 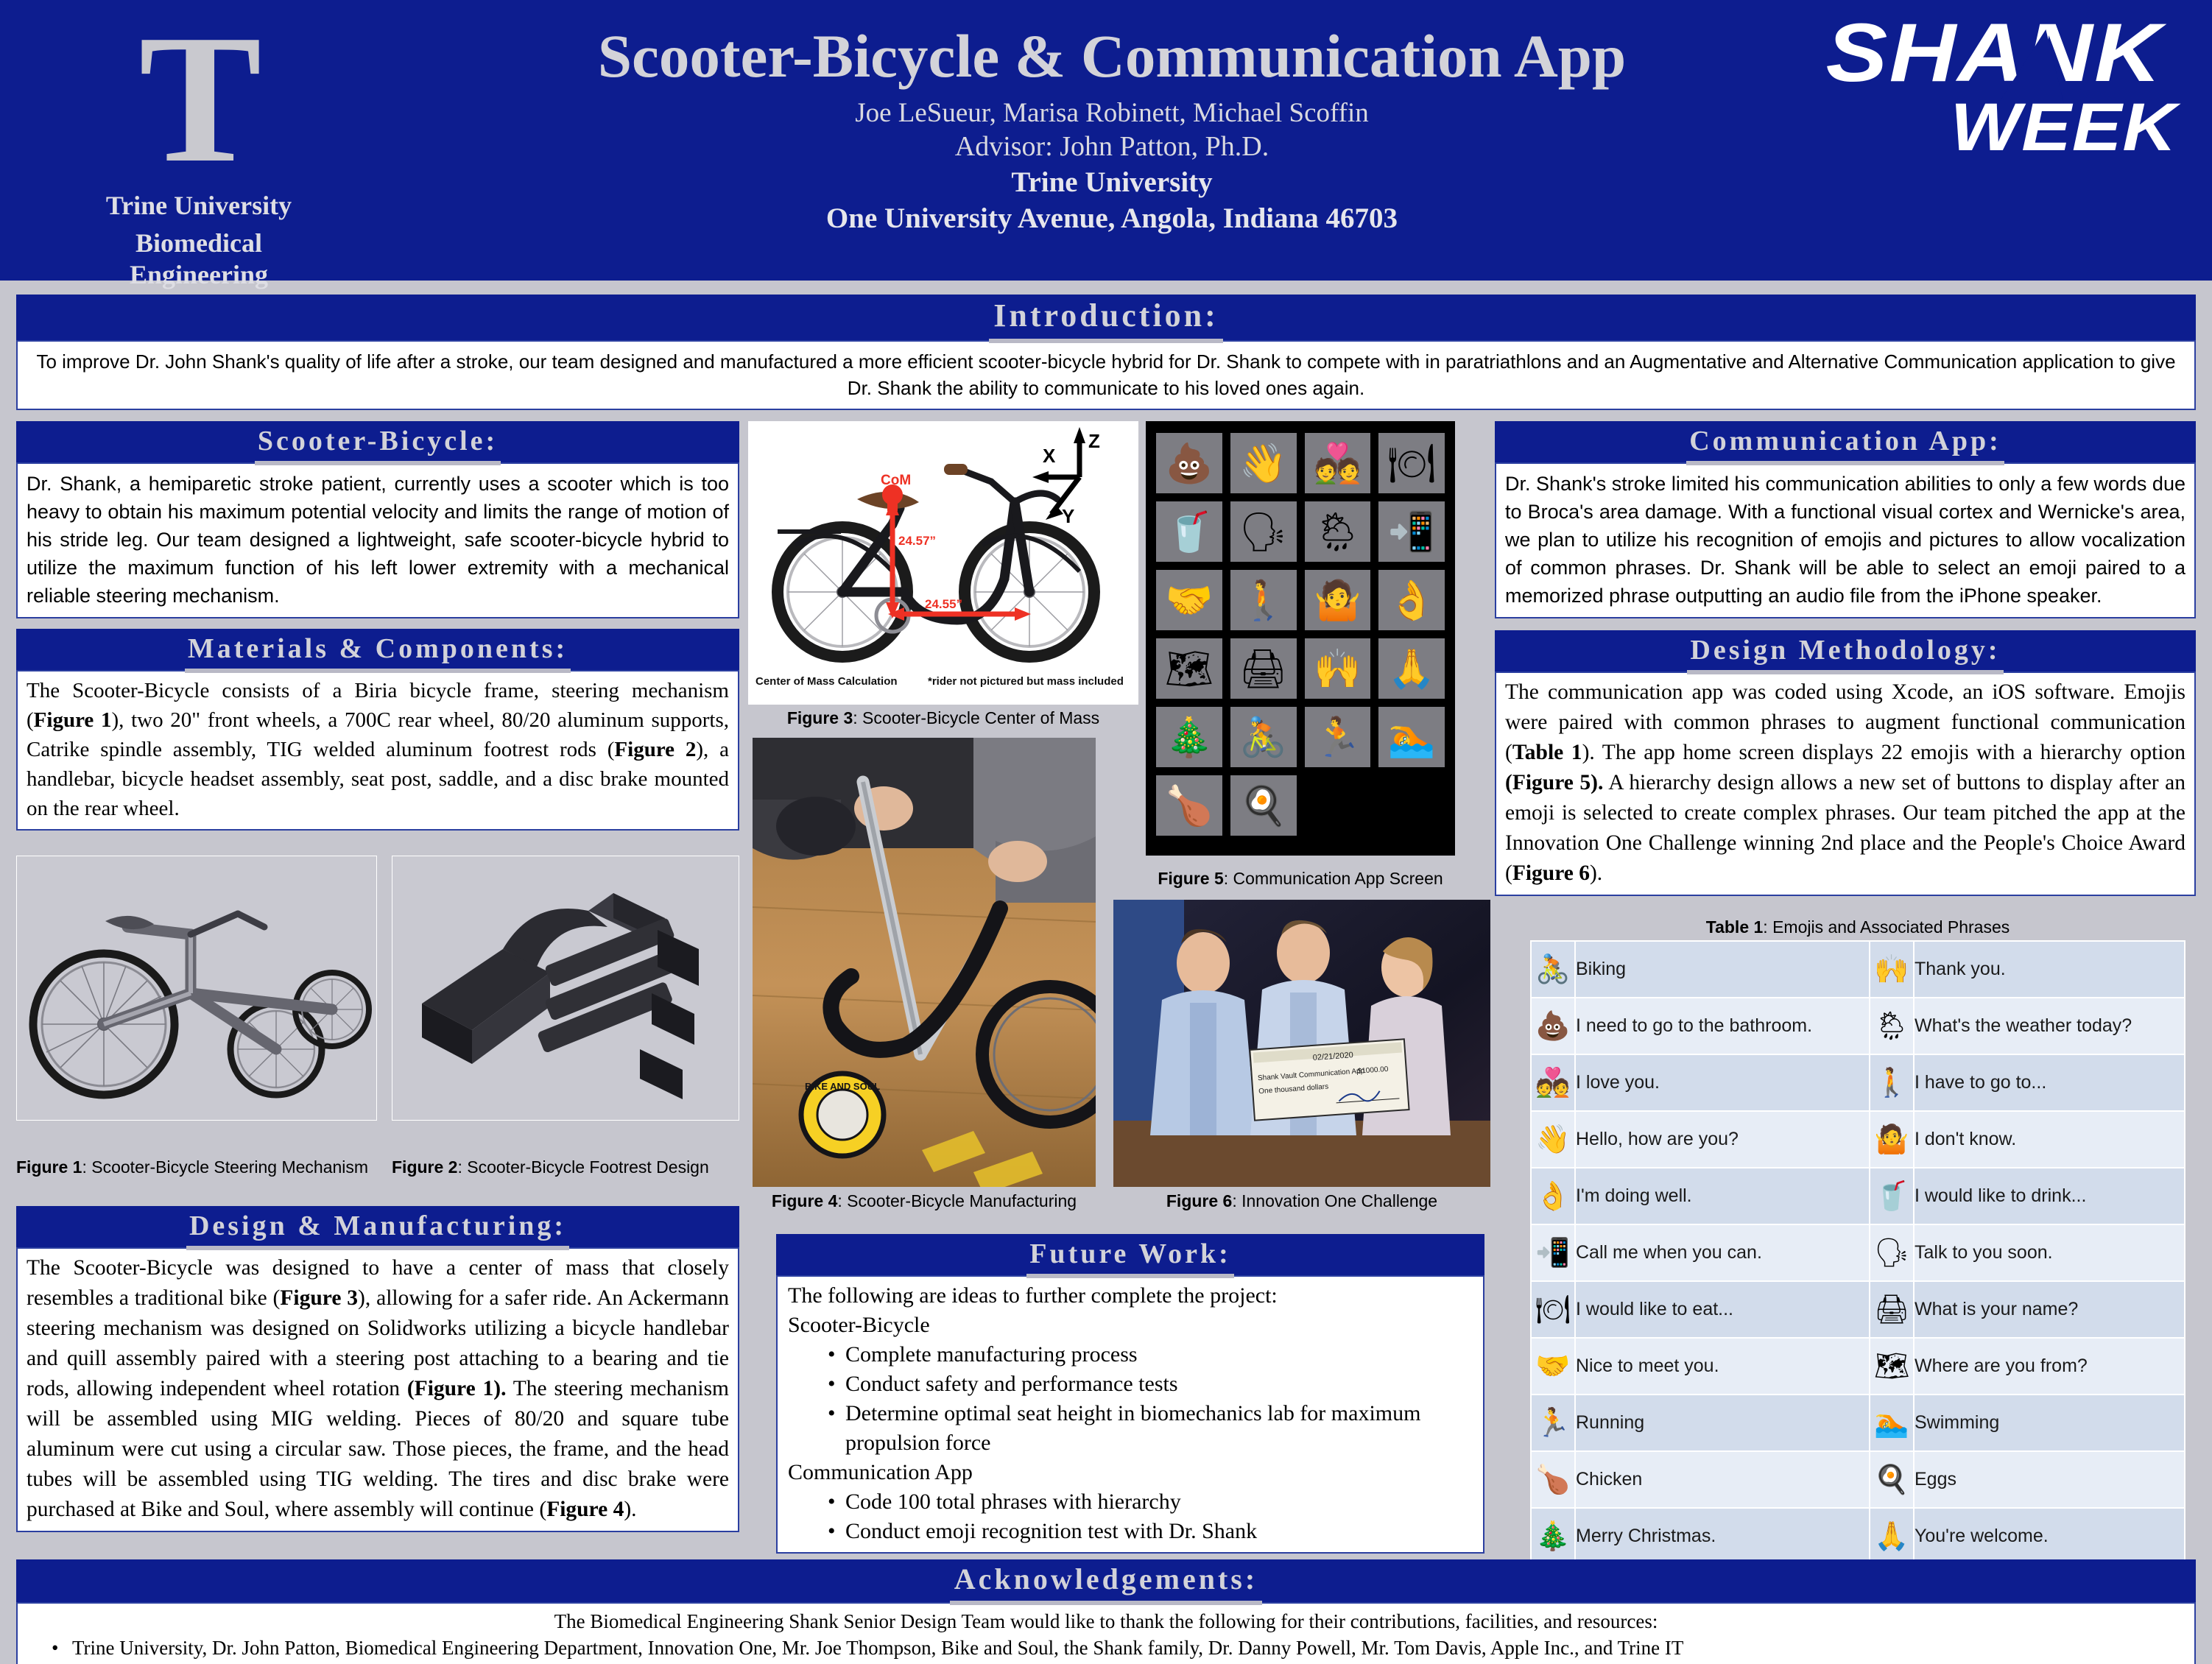 What do you see at coordinates (859, 1325) in the screenshot?
I see `future-work-group1-title: Scooter-Bicycle` at bounding box center [859, 1325].